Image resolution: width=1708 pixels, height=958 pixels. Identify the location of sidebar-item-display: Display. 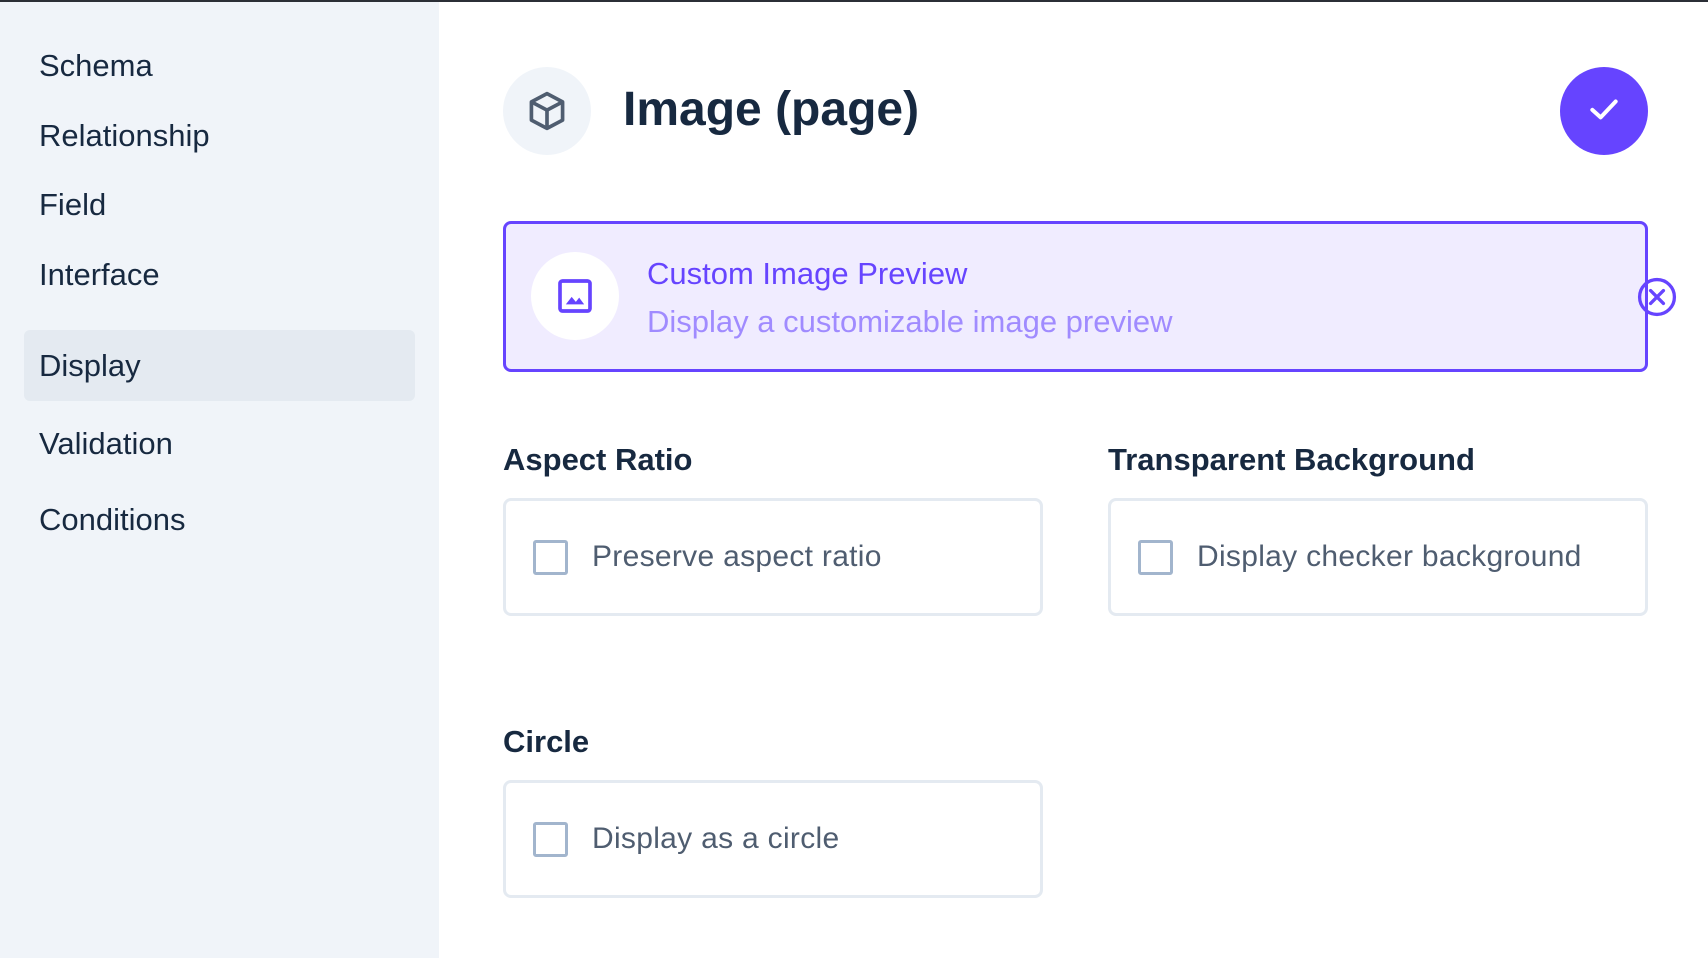
(219, 365).